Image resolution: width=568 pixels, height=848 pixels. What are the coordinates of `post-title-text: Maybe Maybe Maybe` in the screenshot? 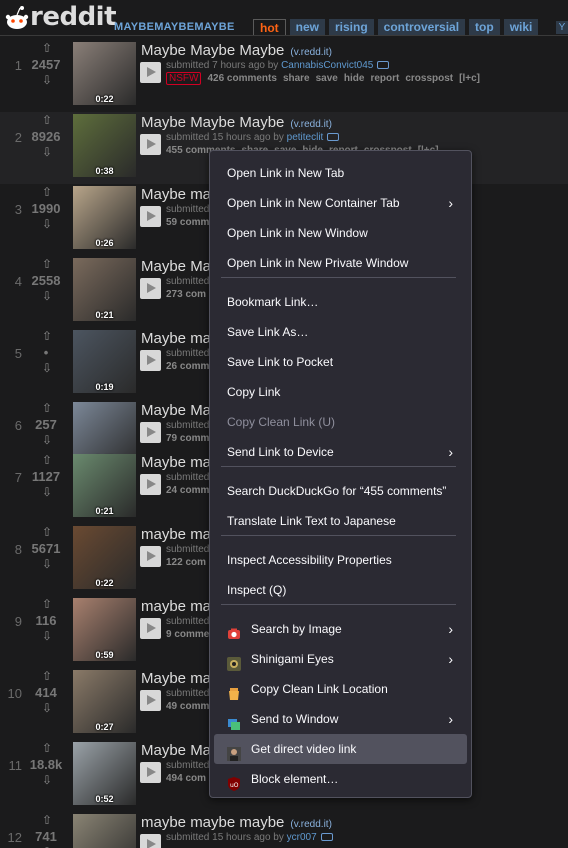 It's located at (212, 50).